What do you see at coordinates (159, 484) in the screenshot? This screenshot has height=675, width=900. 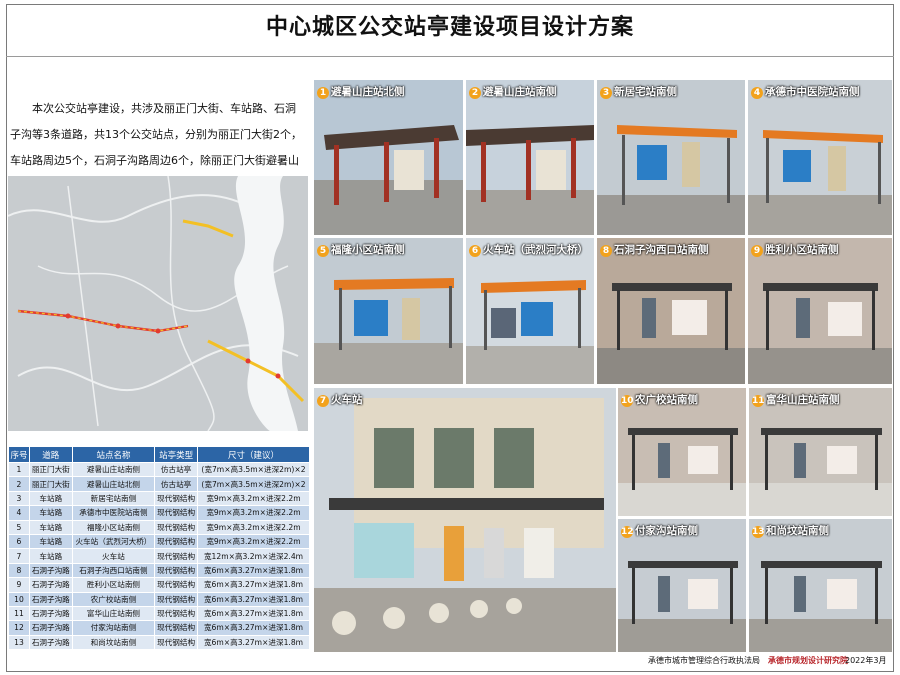 I see `table-row: 2 丽正门大街 避暑山庄站北侧 仿古站亭 (宽7m×高3.5m×进深2m)×2` at bounding box center [159, 484].